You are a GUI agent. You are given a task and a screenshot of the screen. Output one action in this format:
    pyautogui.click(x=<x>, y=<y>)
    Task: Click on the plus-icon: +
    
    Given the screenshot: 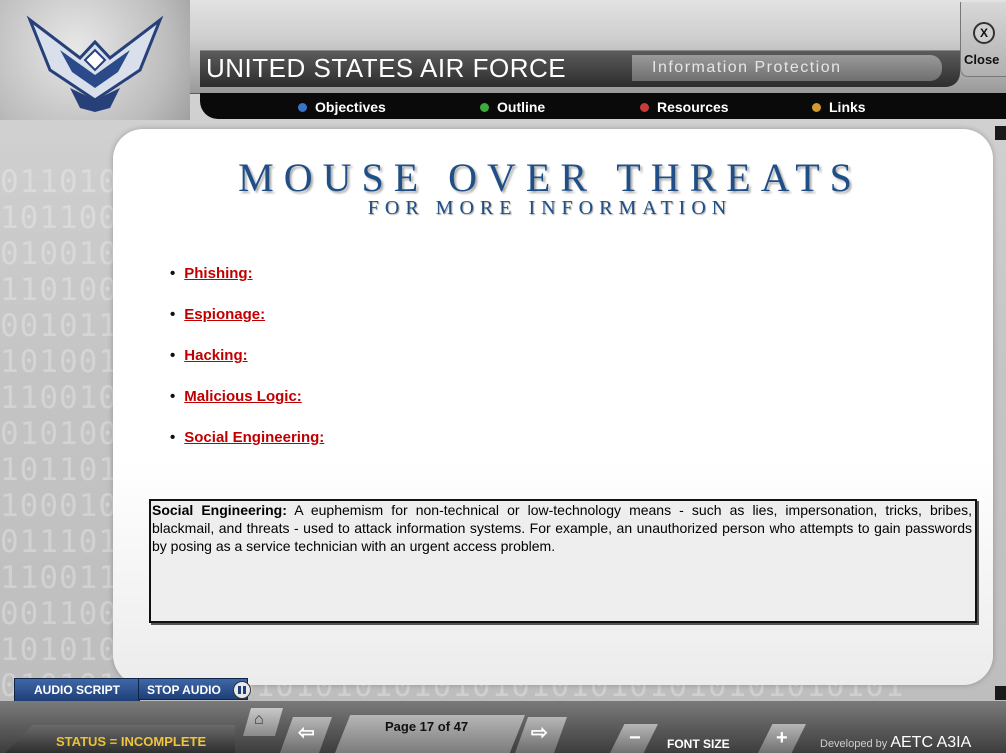 What is the action you would take?
    pyautogui.click(x=782, y=738)
    